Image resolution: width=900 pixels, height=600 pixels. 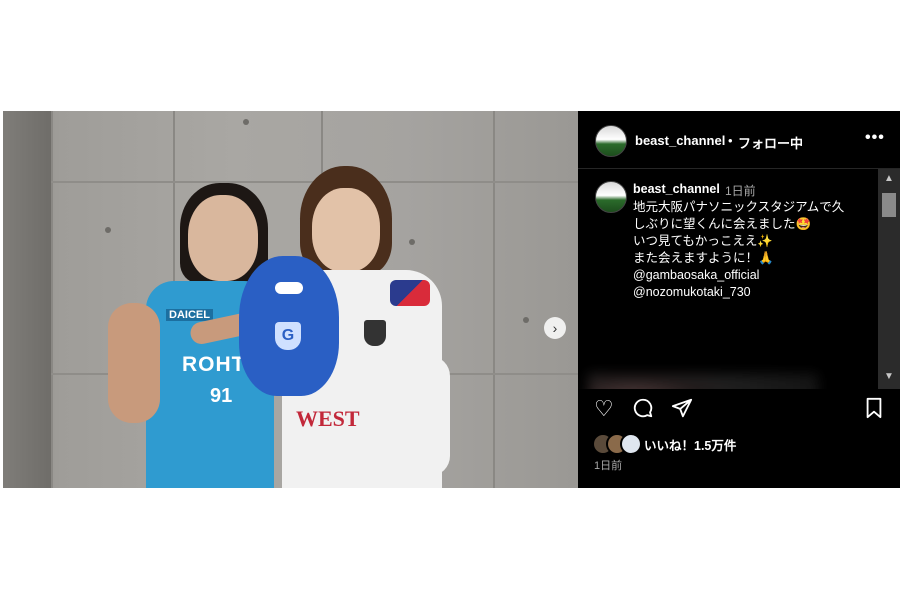 I want to click on mascot-plush: G, so click(x=289, y=326).